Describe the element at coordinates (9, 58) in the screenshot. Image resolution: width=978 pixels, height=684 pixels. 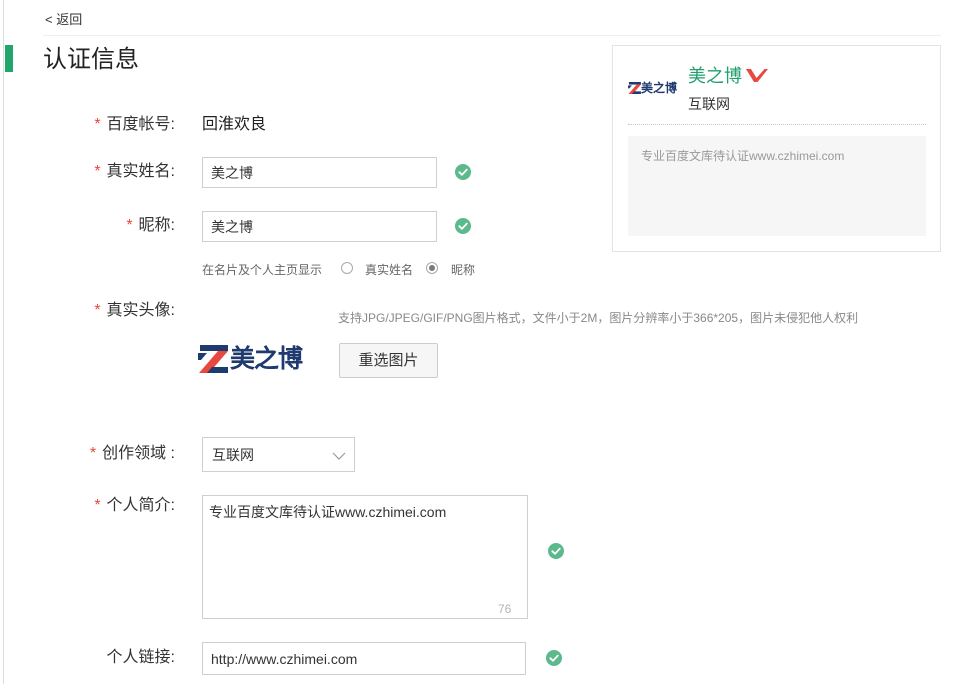
I see `title-accent-bar` at that location.